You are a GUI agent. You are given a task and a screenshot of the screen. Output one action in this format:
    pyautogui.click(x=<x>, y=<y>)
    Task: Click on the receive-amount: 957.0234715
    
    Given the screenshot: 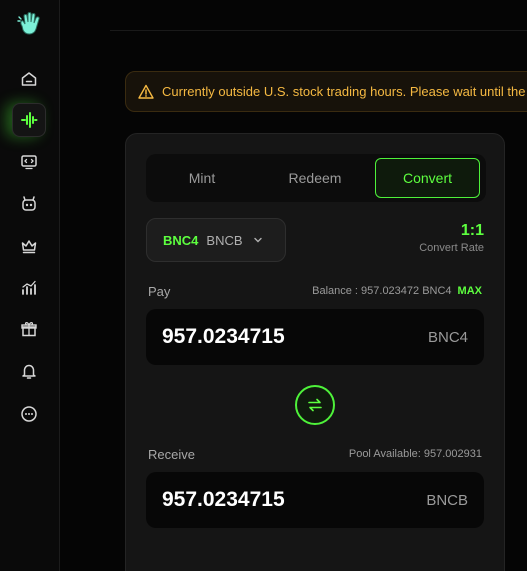 What is the action you would take?
    pyautogui.click(x=223, y=499)
    